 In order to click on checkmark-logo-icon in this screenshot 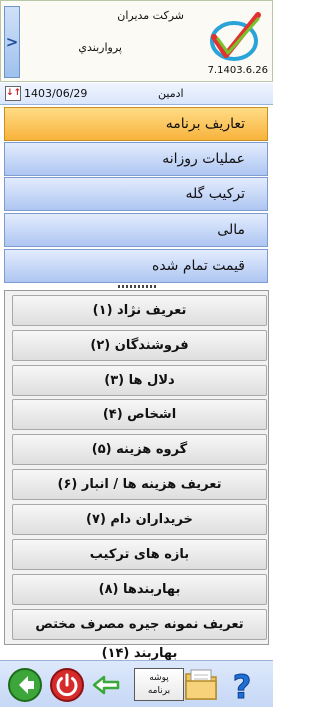, I will do `click(235, 36)`.